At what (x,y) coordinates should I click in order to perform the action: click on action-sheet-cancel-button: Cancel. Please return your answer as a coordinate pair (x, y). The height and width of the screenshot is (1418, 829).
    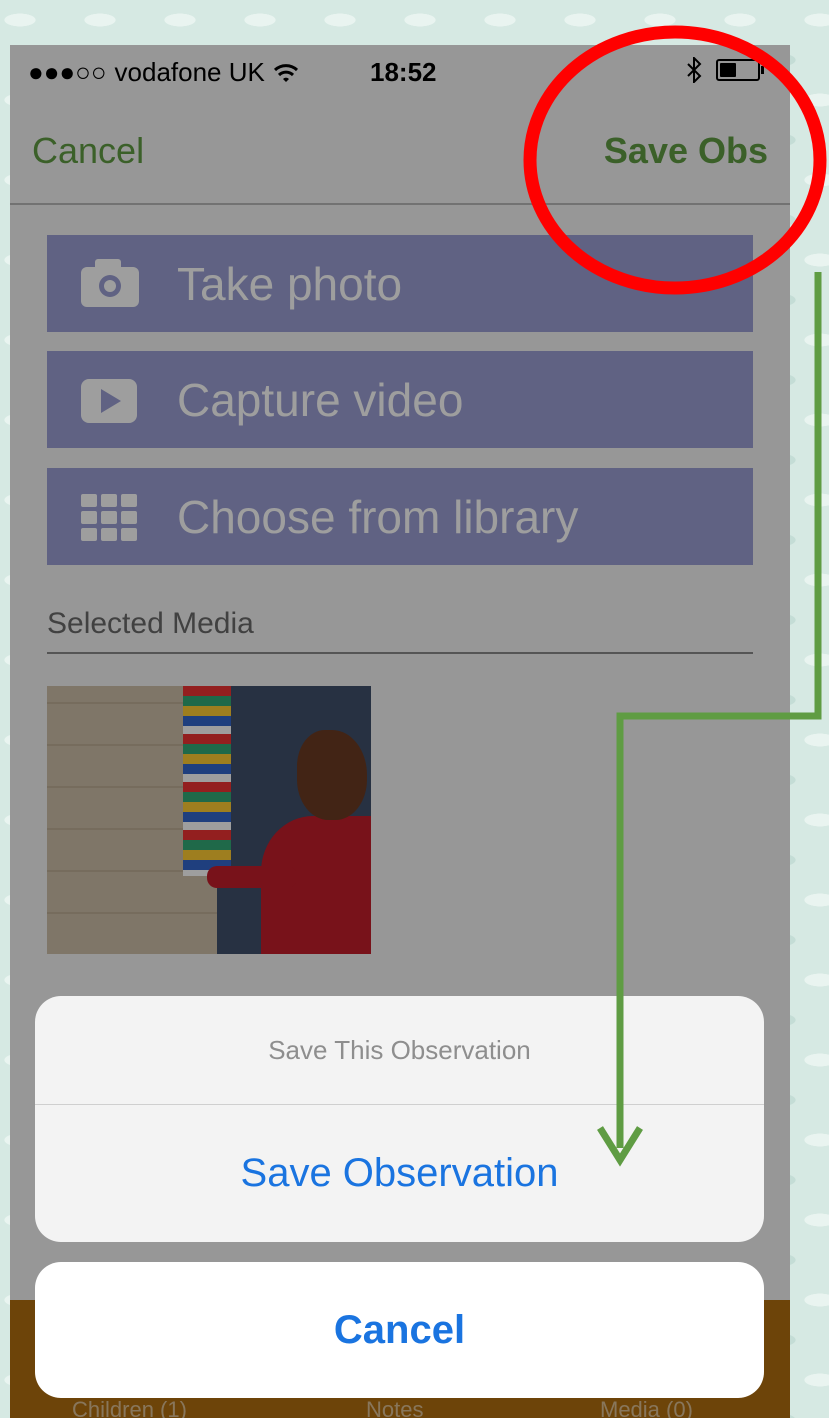
    Looking at the image, I should click on (399, 1330).